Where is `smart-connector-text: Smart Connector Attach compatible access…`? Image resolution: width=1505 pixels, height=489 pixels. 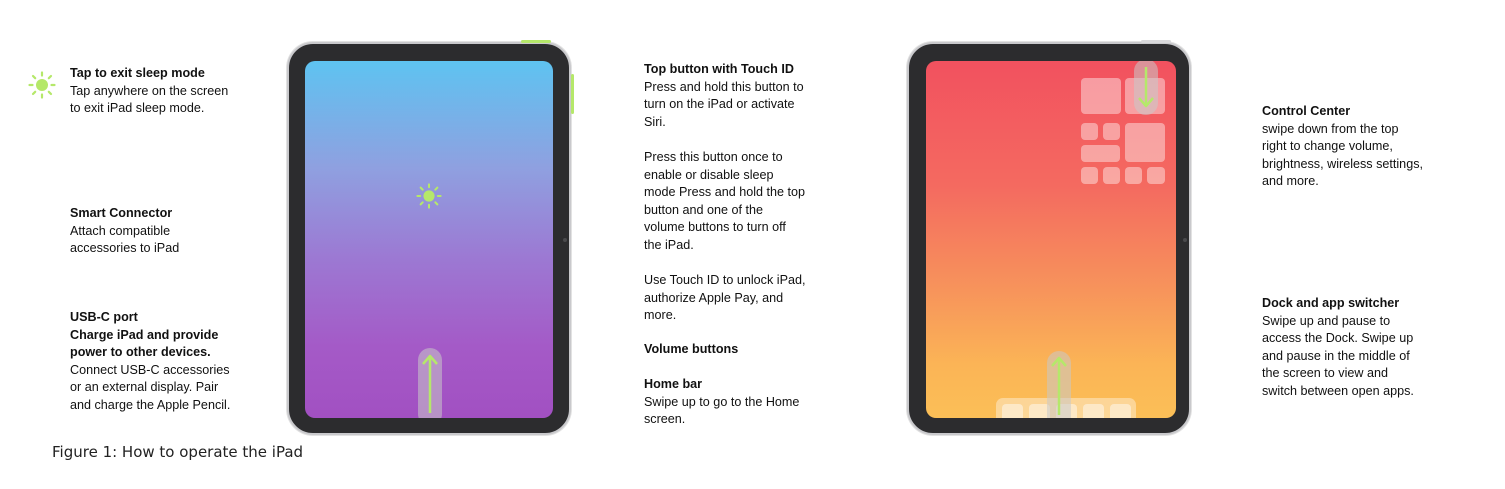
smart-connector-text: Smart Connector Attach compatible access… is located at coordinates (124, 231).